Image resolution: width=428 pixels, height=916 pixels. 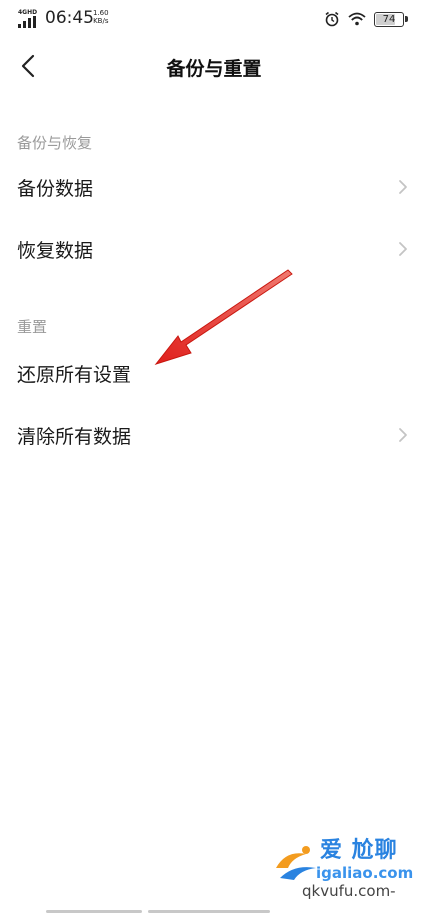 I want to click on watermark-url-secondary: qkvufu.com-, so click(x=349, y=891).